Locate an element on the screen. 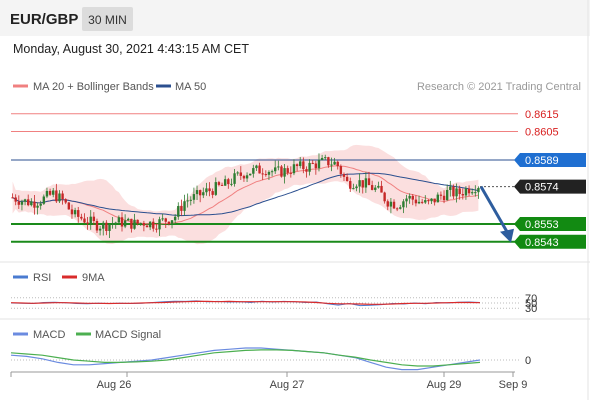 This screenshot has width=590, height=400. forecast-arrow is located at coordinates (496, 214).